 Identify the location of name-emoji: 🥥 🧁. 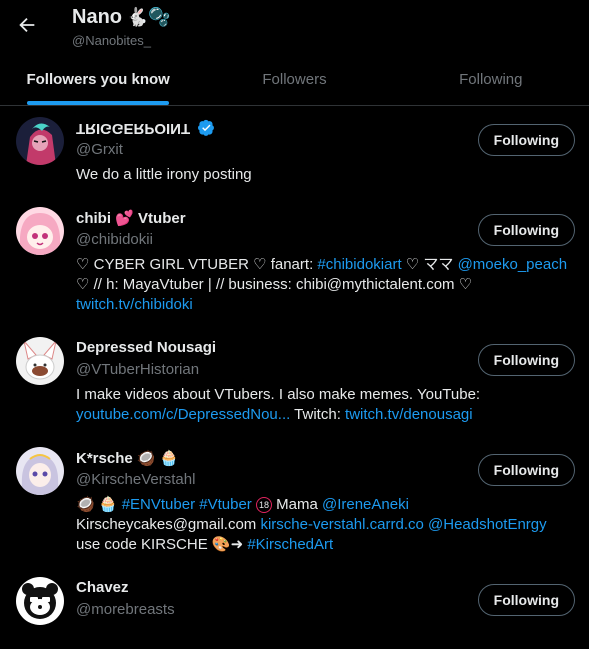
(157, 458).